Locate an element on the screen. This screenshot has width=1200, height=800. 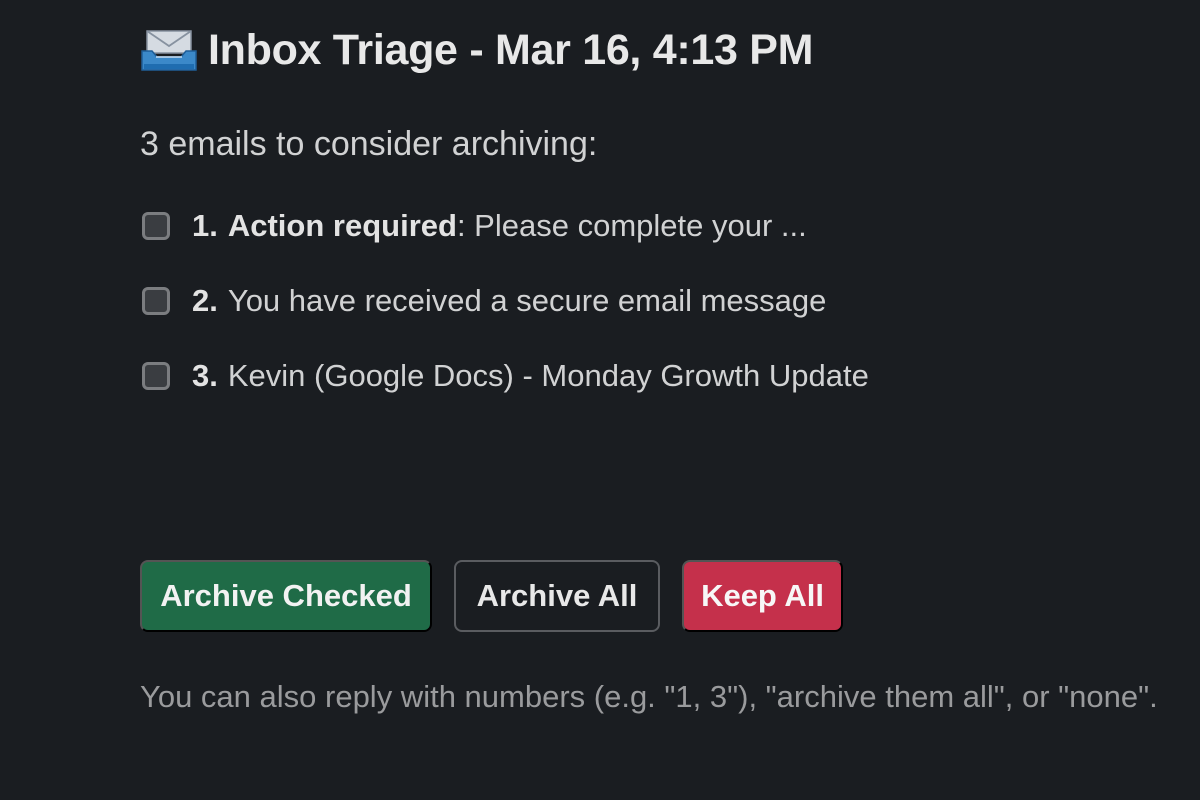
email-number-1: 1. is located at coordinates (205, 225).